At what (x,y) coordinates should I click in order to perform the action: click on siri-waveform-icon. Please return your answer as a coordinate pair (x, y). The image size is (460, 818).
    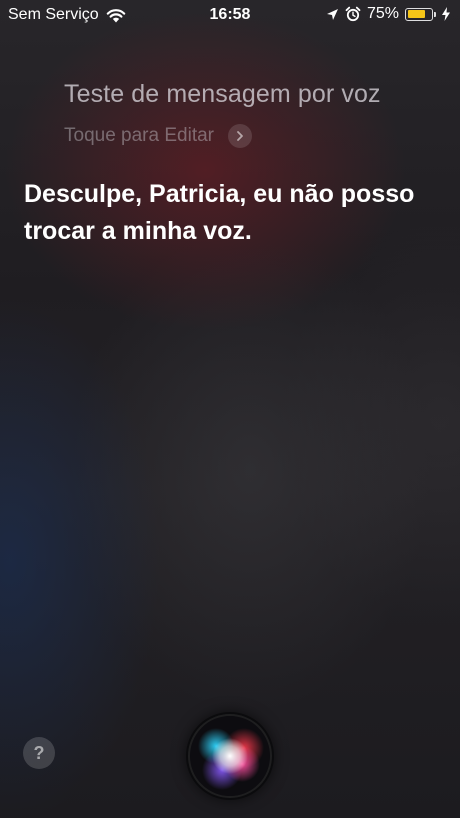
    Looking at the image, I should click on (230, 756).